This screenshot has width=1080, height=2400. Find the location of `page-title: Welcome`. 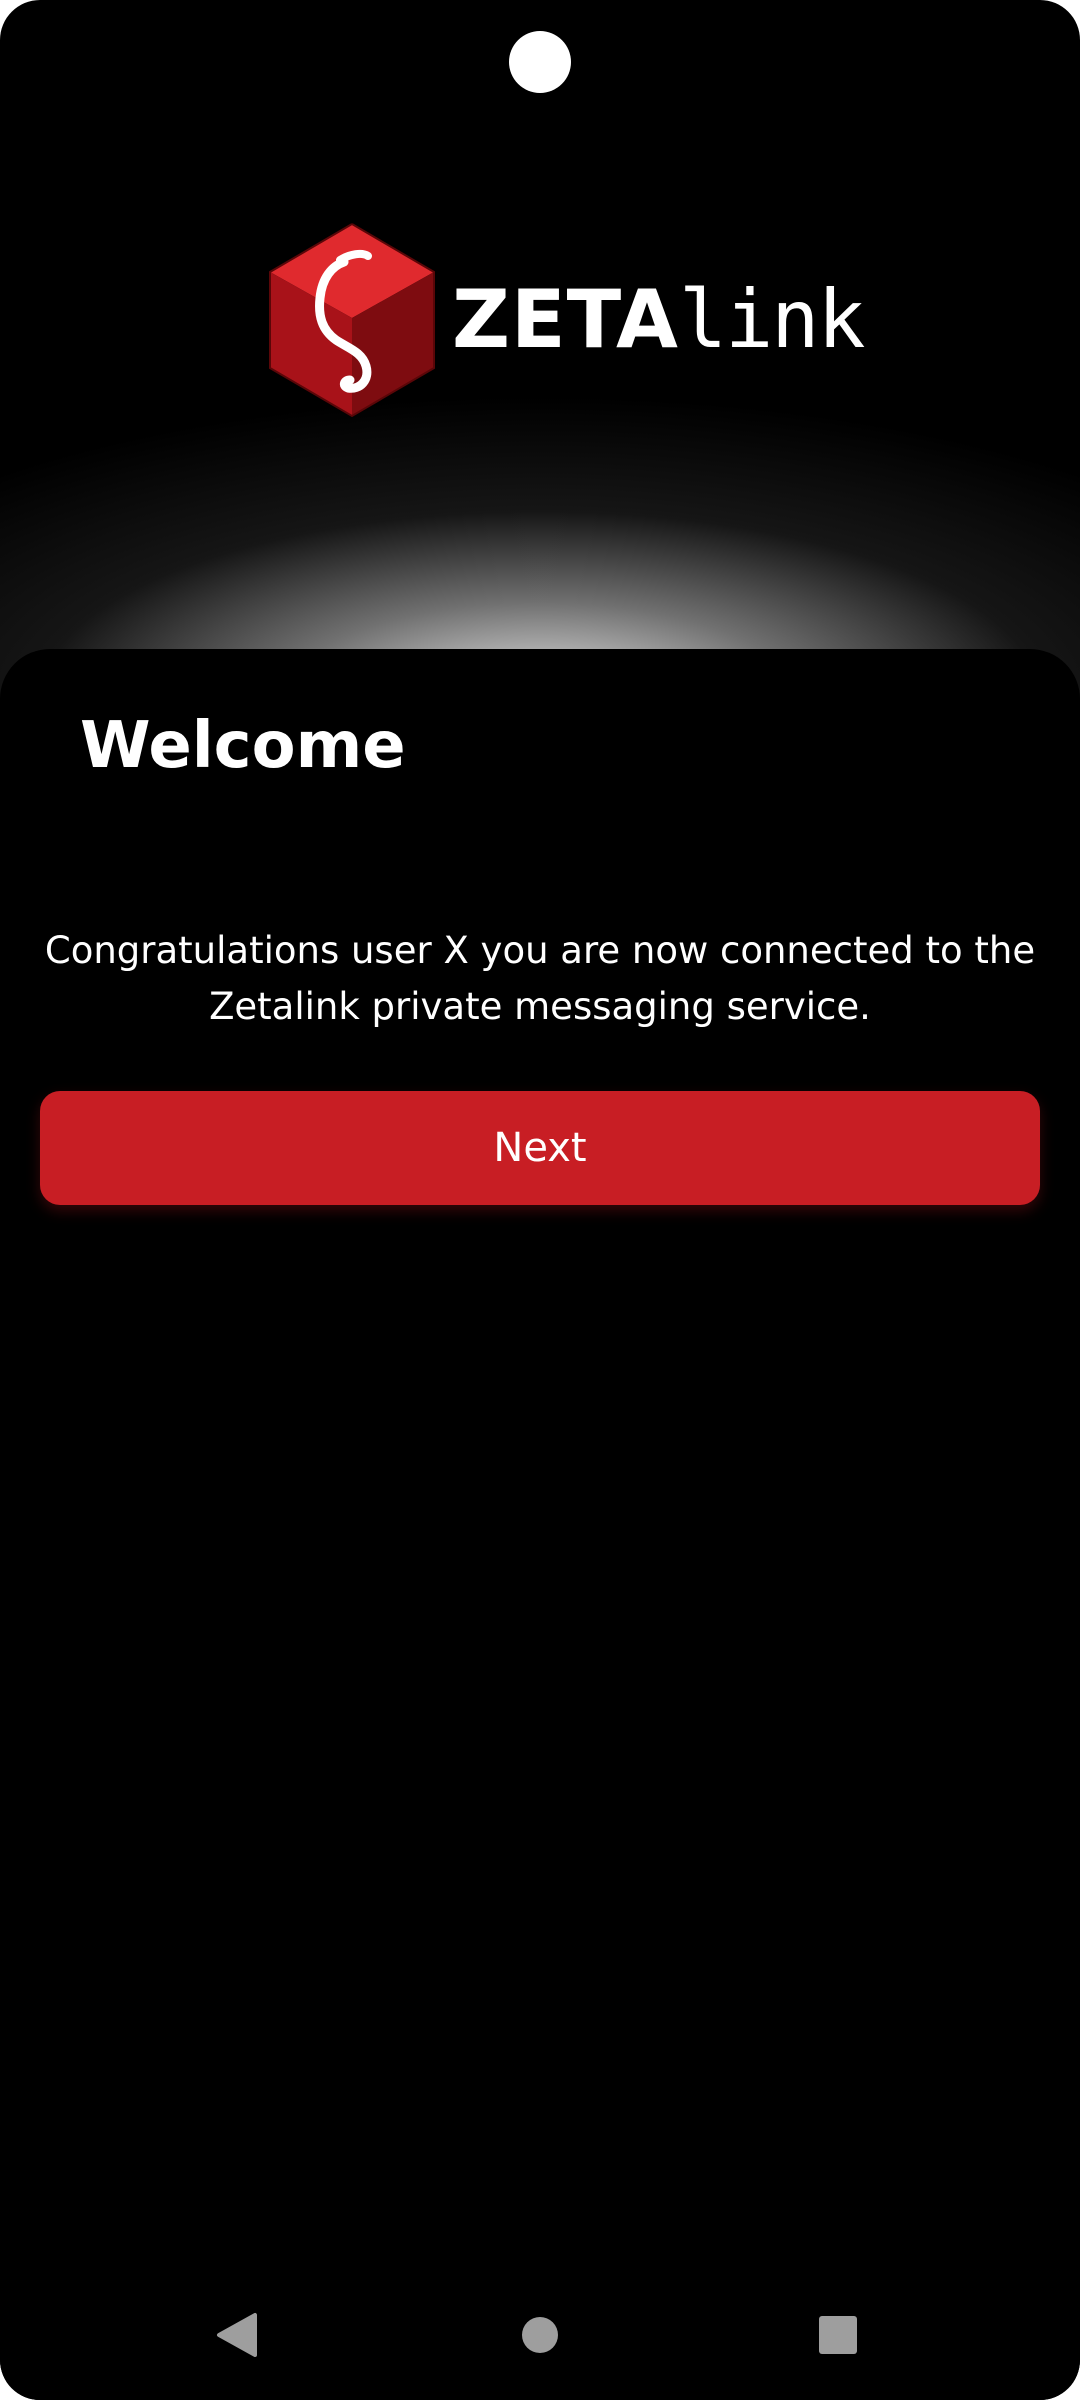

page-title: Welcome is located at coordinates (243, 746).